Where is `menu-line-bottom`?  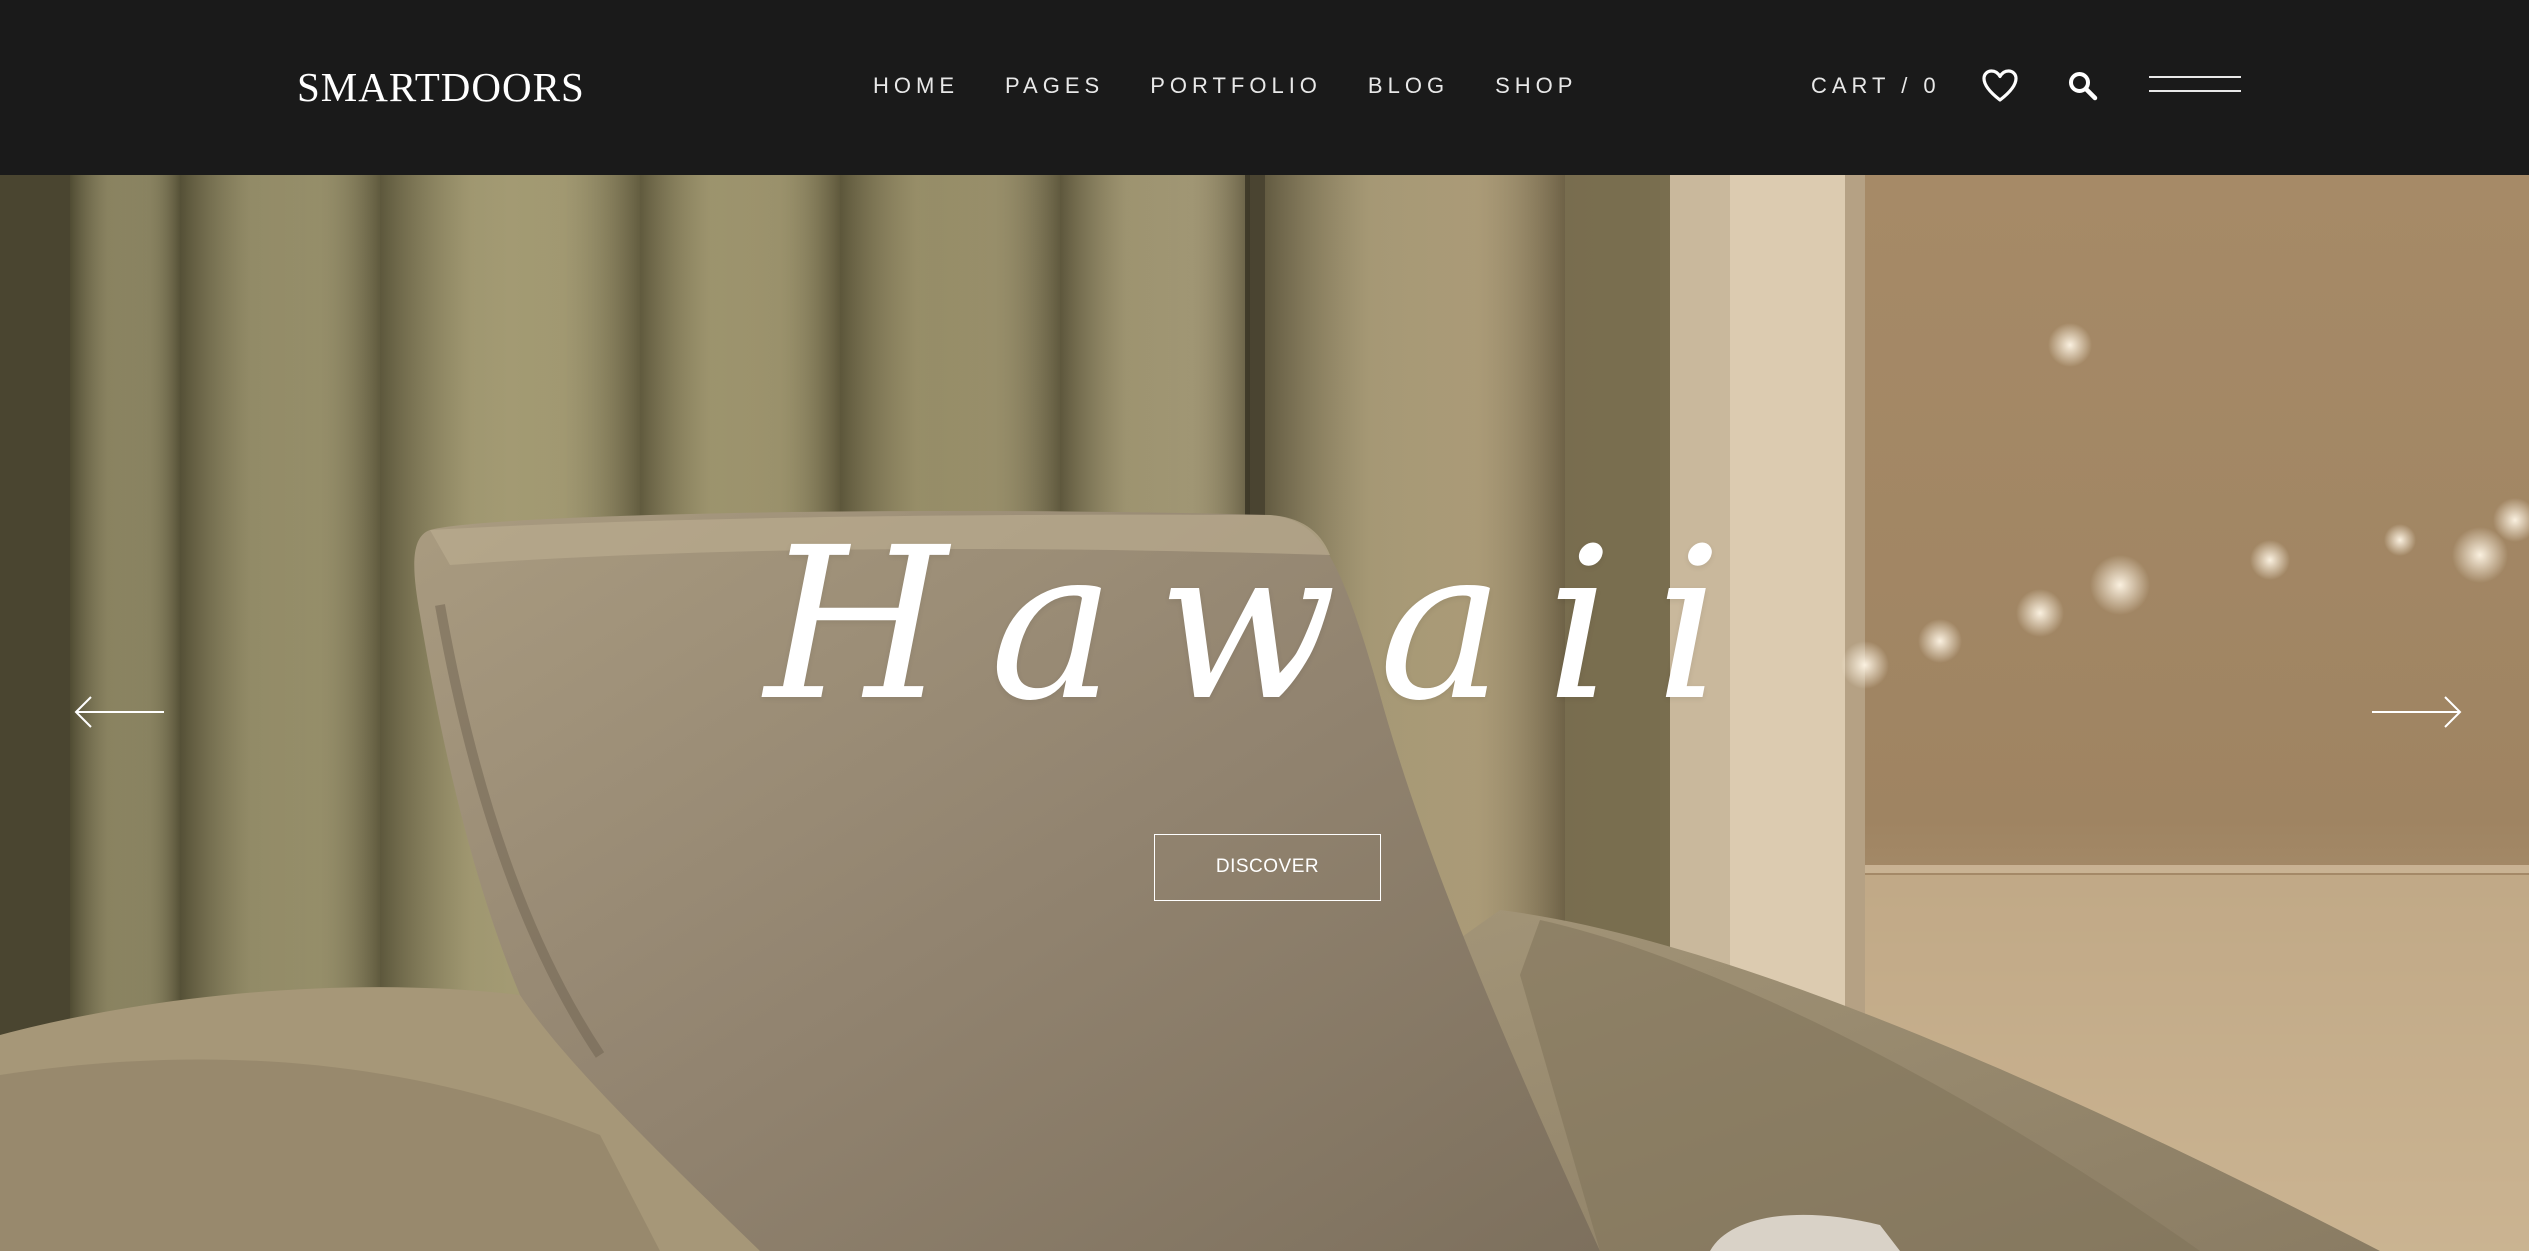 menu-line-bottom is located at coordinates (2195, 91).